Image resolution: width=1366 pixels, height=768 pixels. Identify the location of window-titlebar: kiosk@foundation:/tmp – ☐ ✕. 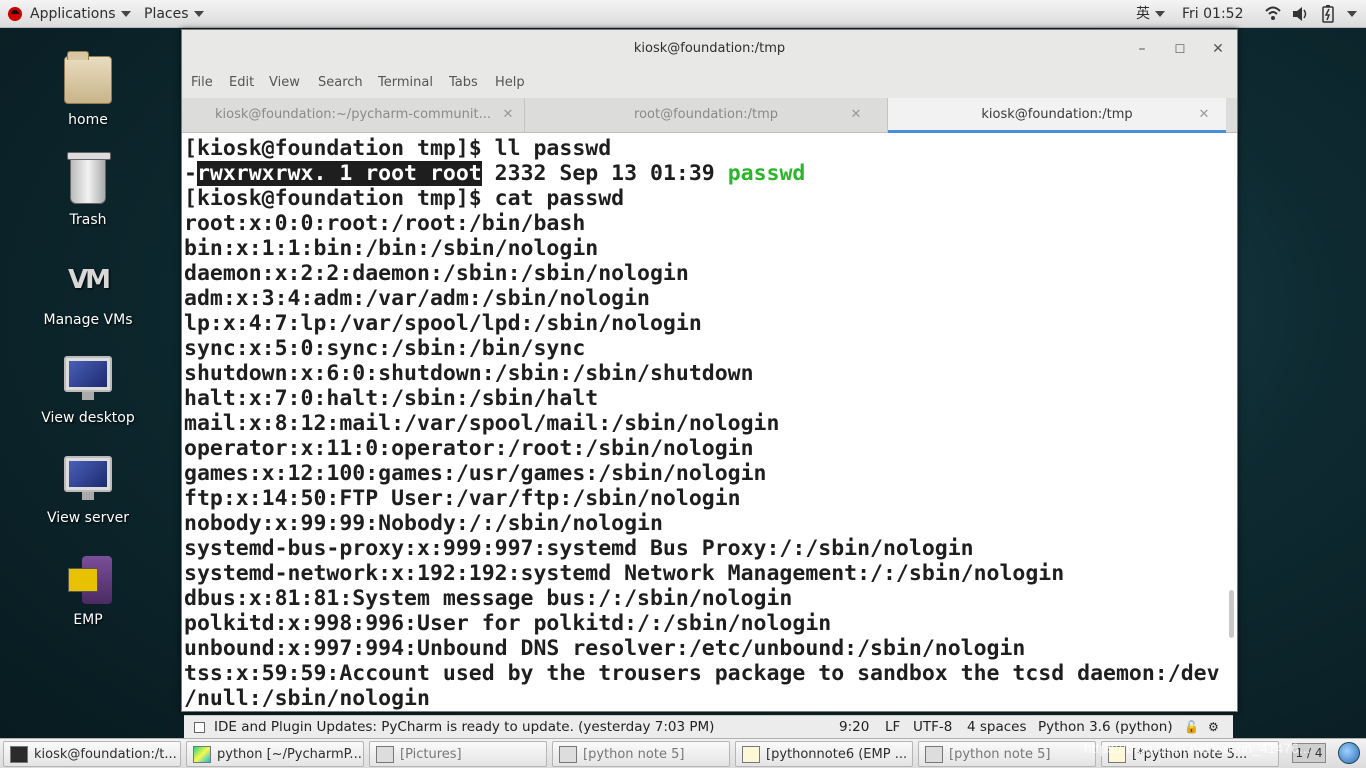
(709, 49).